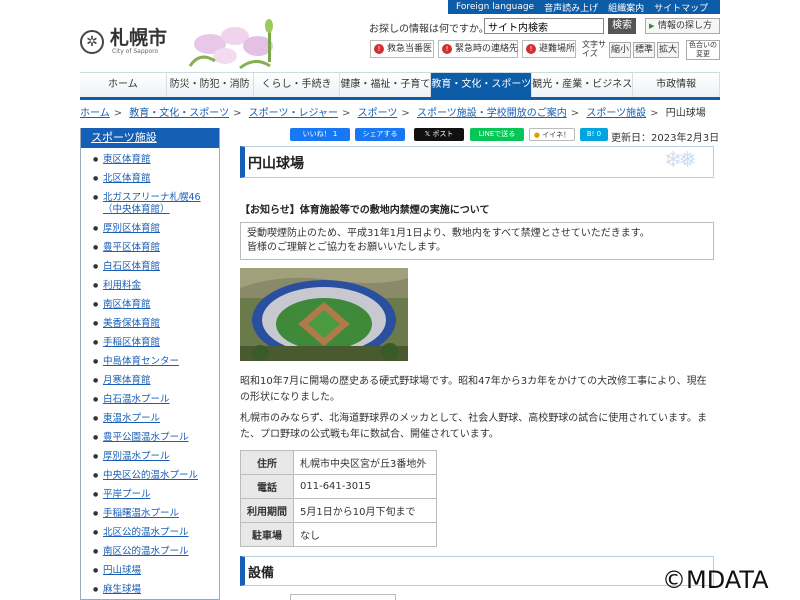  I want to click on row-label: 利用期間, so click(267, 510).